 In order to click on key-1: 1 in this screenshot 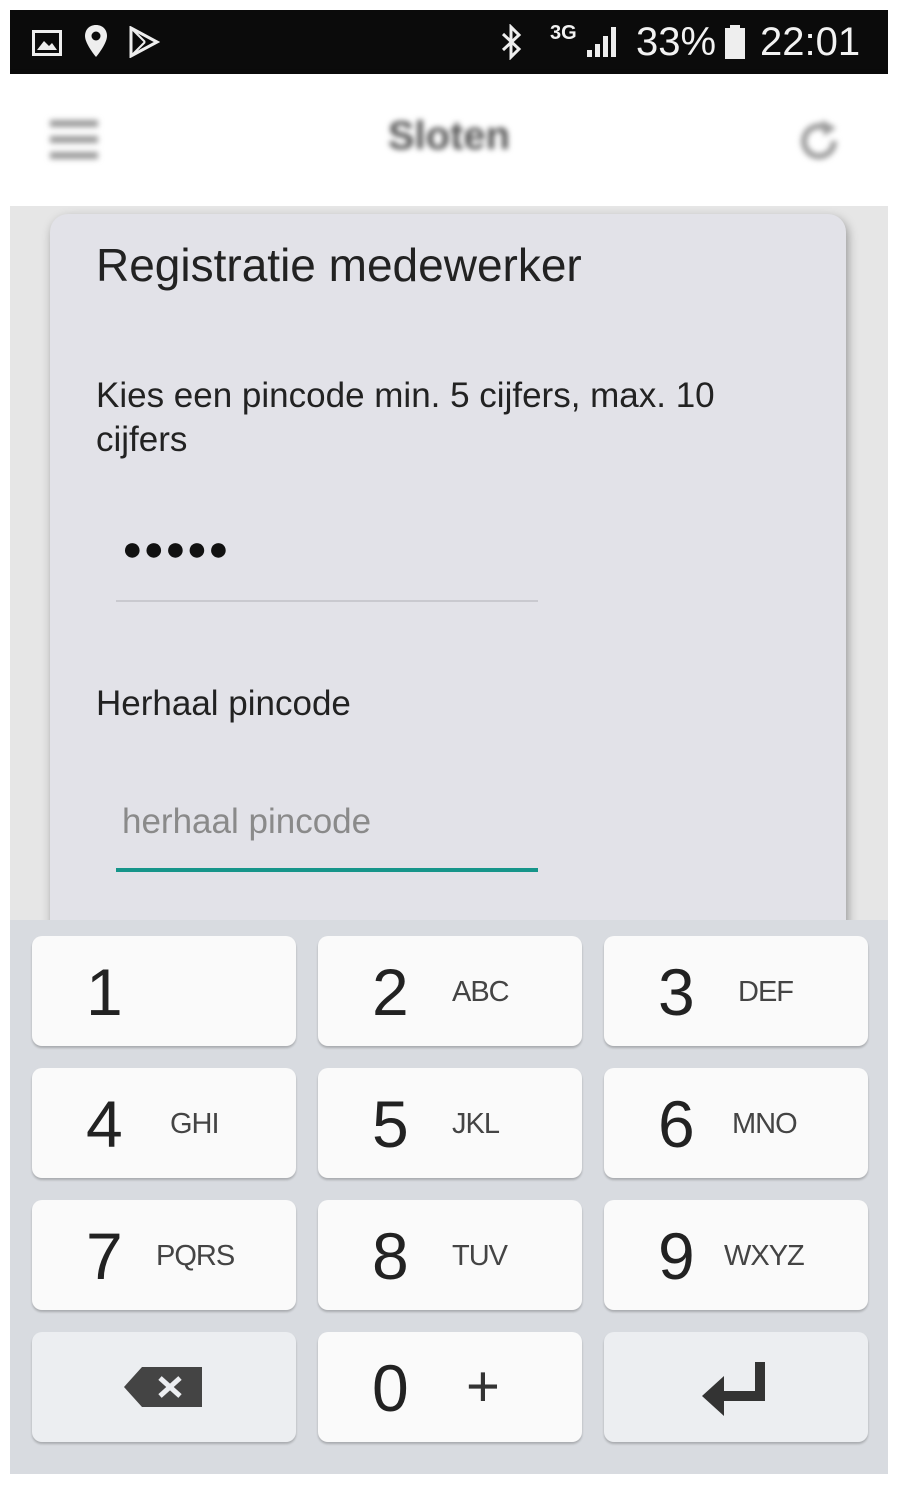, I will do `click(164, 991)`.